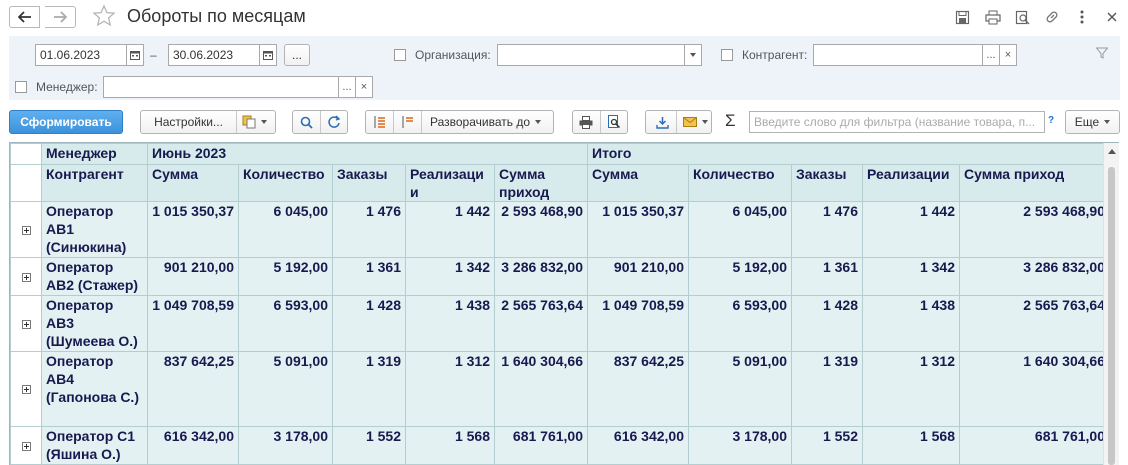 Image resolution: width=1128 pixels, height=465 pixels. Describe the element at coordinates (24, 17) in the screenshot. I see `back-button` at that location.